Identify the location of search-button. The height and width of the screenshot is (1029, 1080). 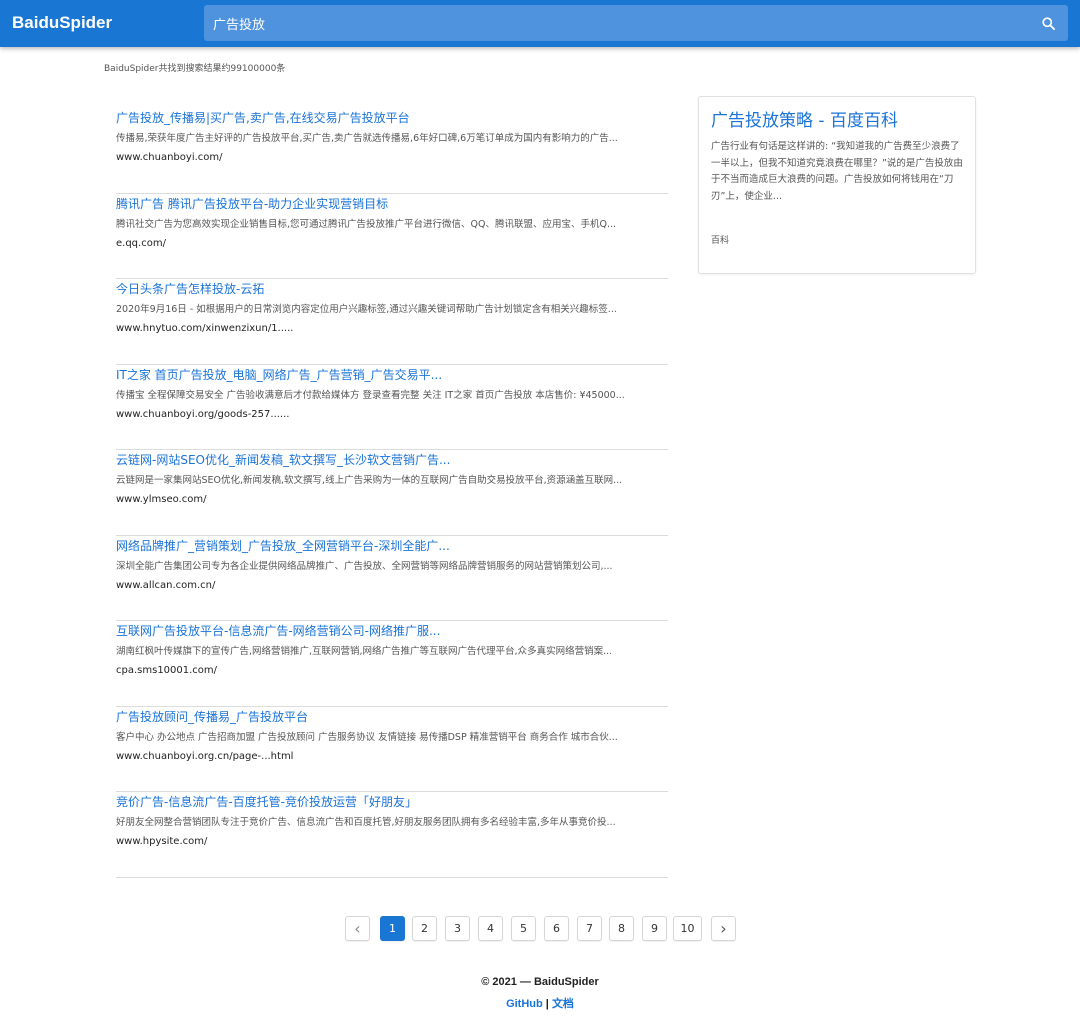
(1048, 23).